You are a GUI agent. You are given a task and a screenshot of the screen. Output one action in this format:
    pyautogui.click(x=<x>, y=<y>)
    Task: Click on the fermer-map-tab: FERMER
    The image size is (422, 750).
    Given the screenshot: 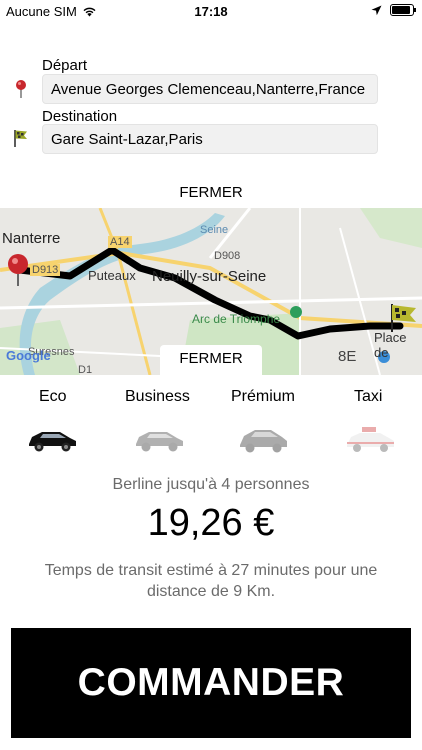 What is the action you would take?
    pyautogui.click(x=211, y=360)
    